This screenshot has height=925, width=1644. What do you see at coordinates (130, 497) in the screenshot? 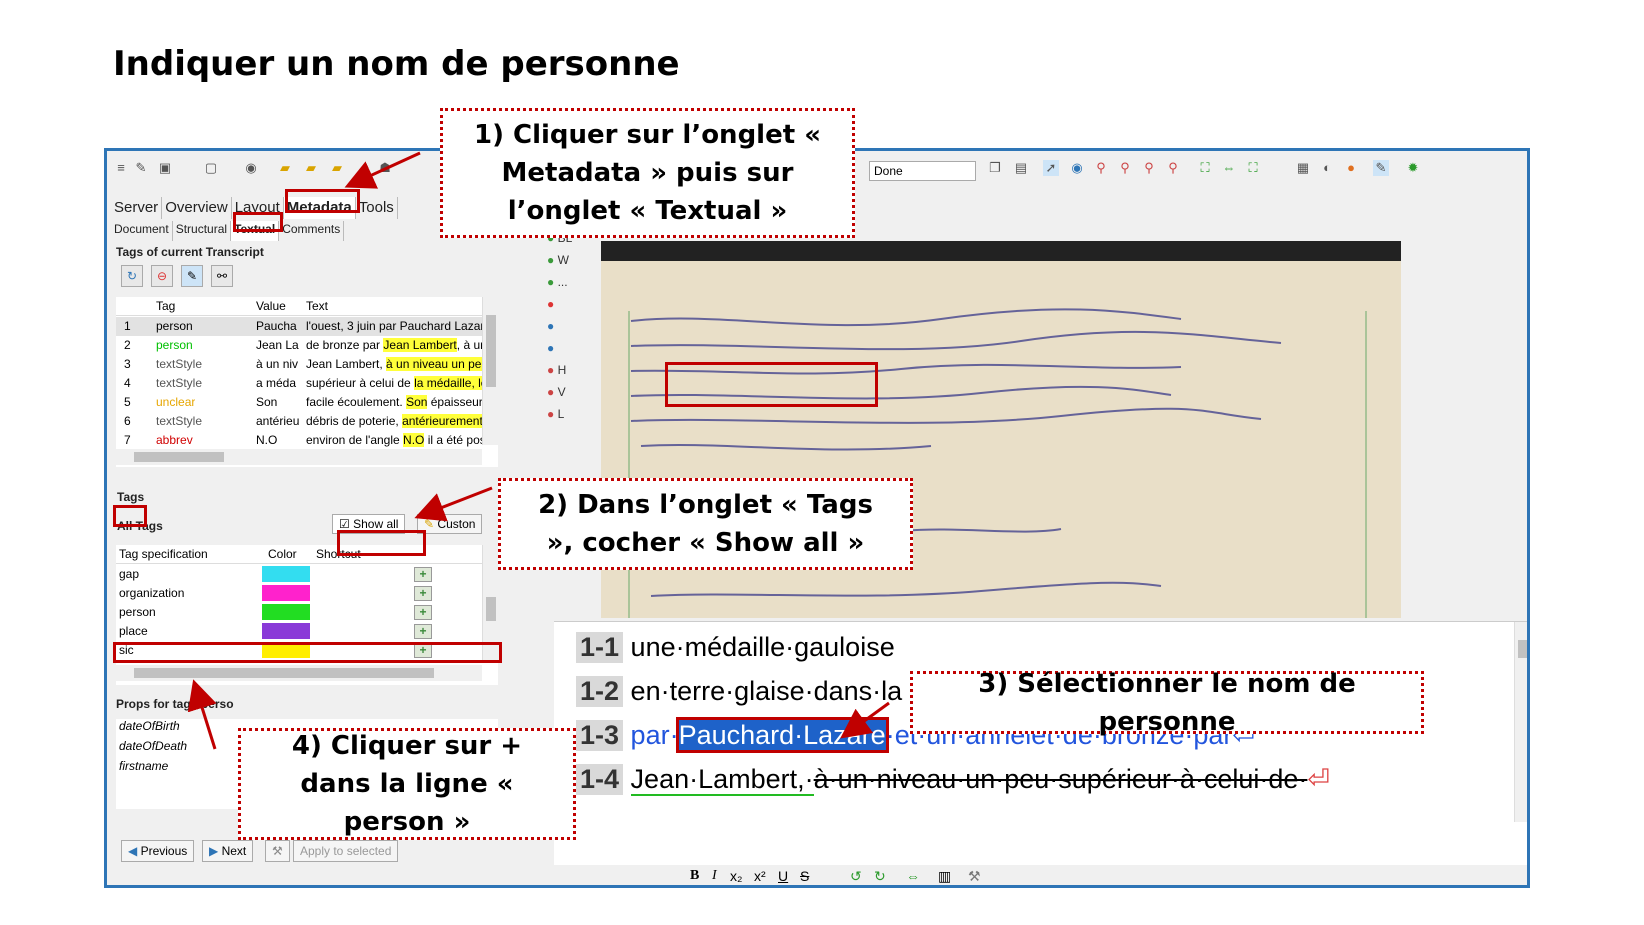
I see `tags-tab: Tags` at bounding box center [130, 497].